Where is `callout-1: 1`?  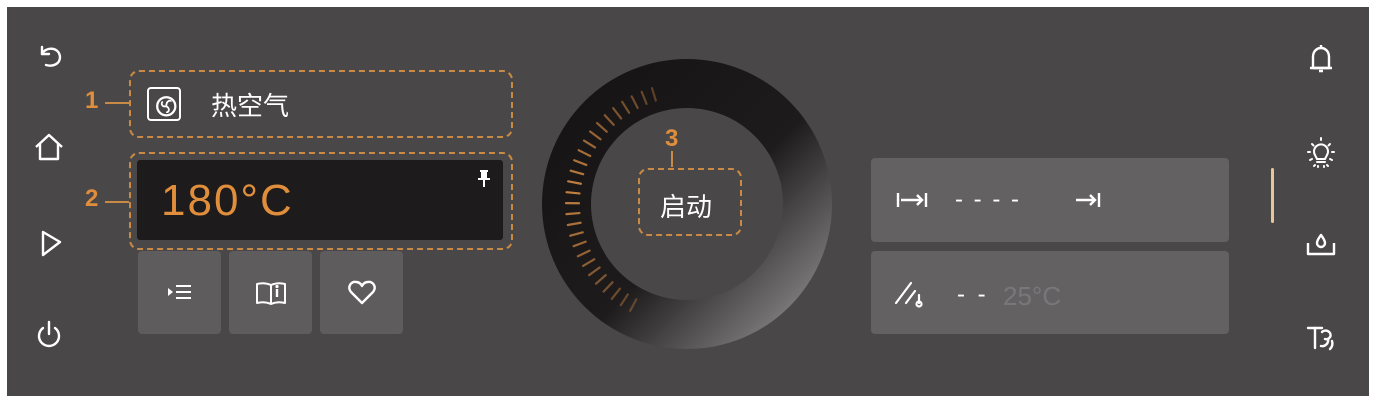
callout-1: 1 is located at coordinates (92, 100).